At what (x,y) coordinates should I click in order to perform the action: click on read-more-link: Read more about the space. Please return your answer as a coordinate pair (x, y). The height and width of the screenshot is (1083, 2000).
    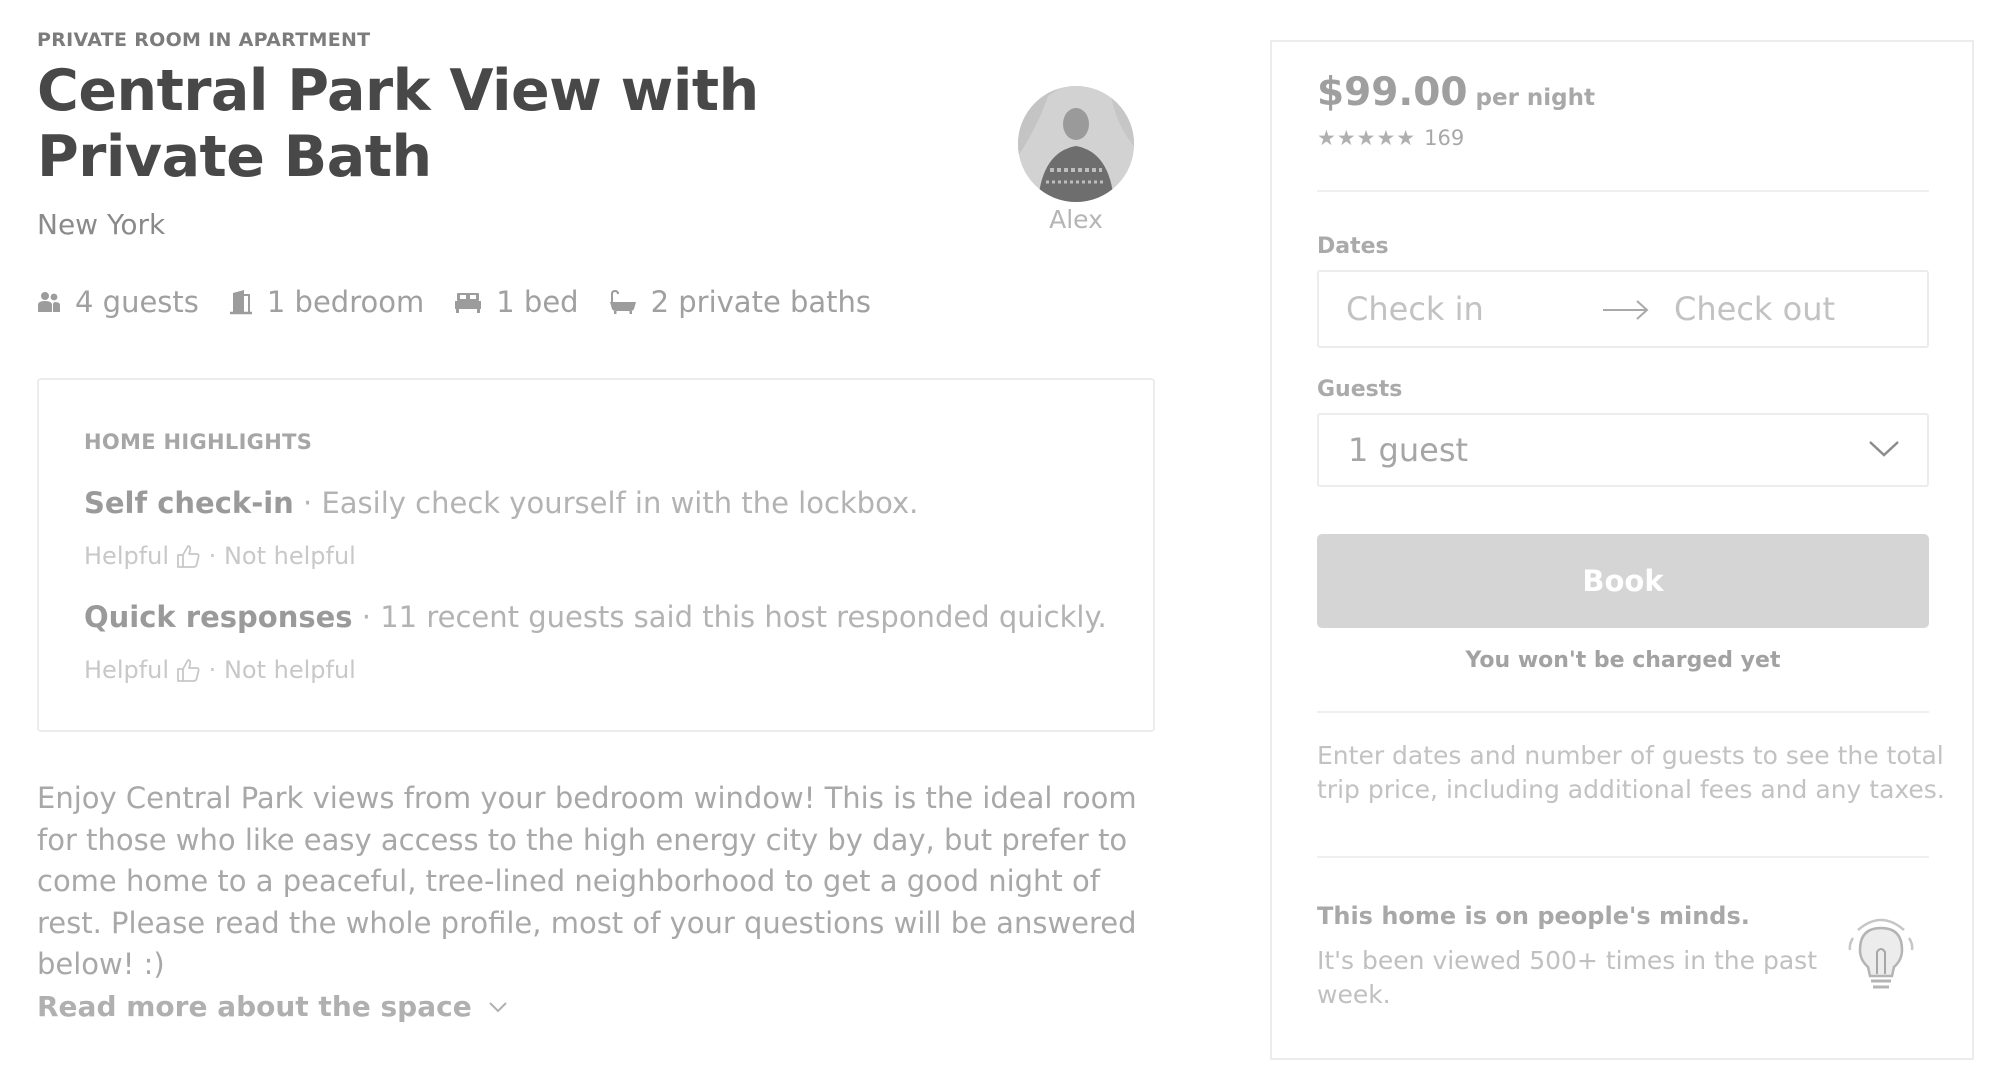
    Looking at the image, I should click on (272, 1006).